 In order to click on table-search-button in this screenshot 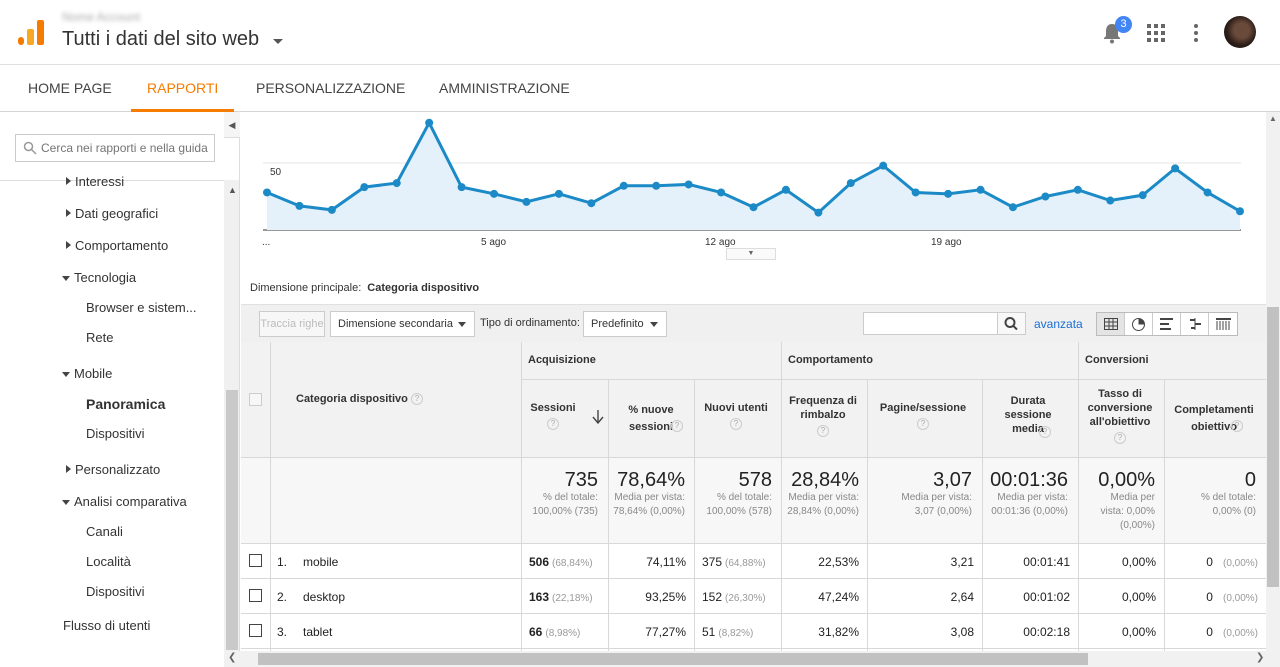, I will do `click(1011, 323)`.